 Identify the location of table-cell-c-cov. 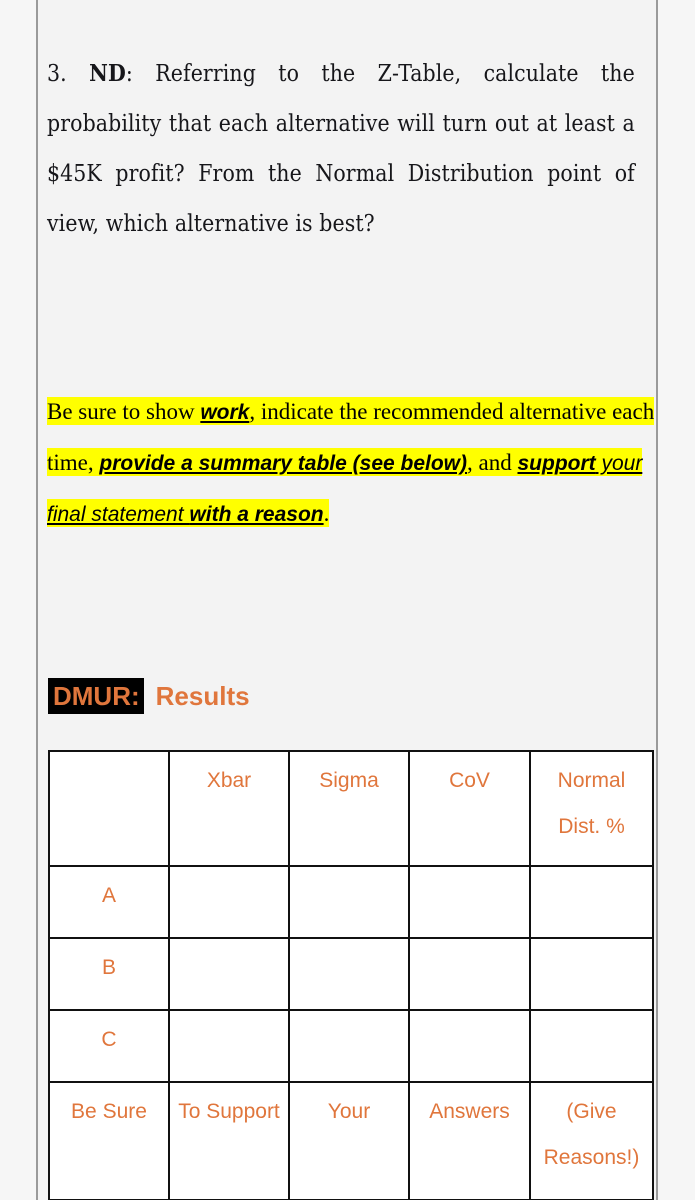
(469, 1046).